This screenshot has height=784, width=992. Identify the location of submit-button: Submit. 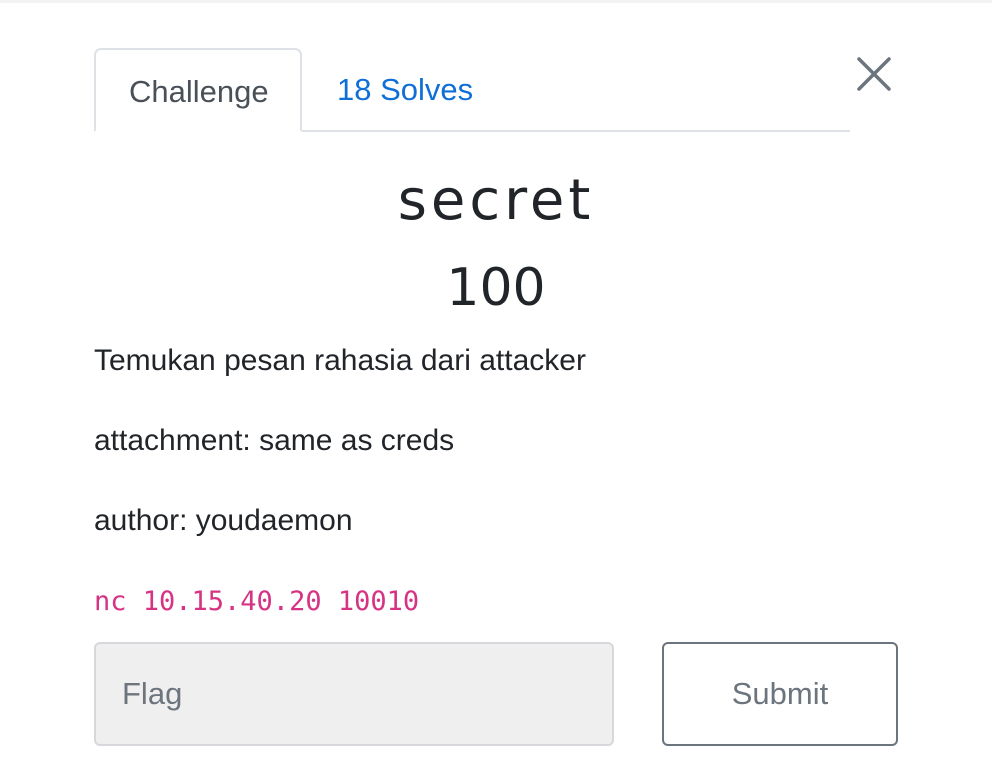
(780, 694).